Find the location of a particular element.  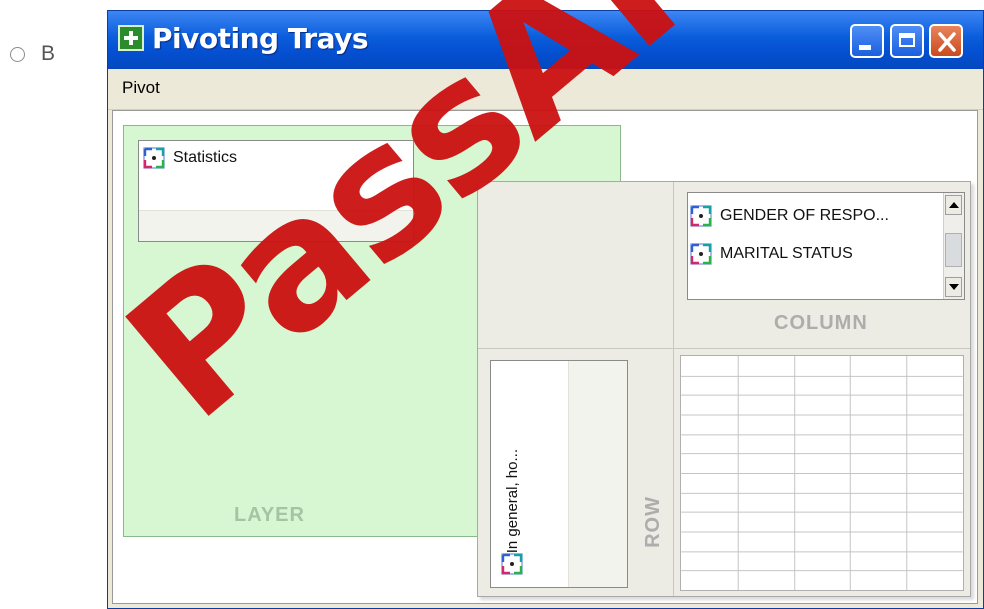

panel-divider-vertical is located at coordinates (673, 389).